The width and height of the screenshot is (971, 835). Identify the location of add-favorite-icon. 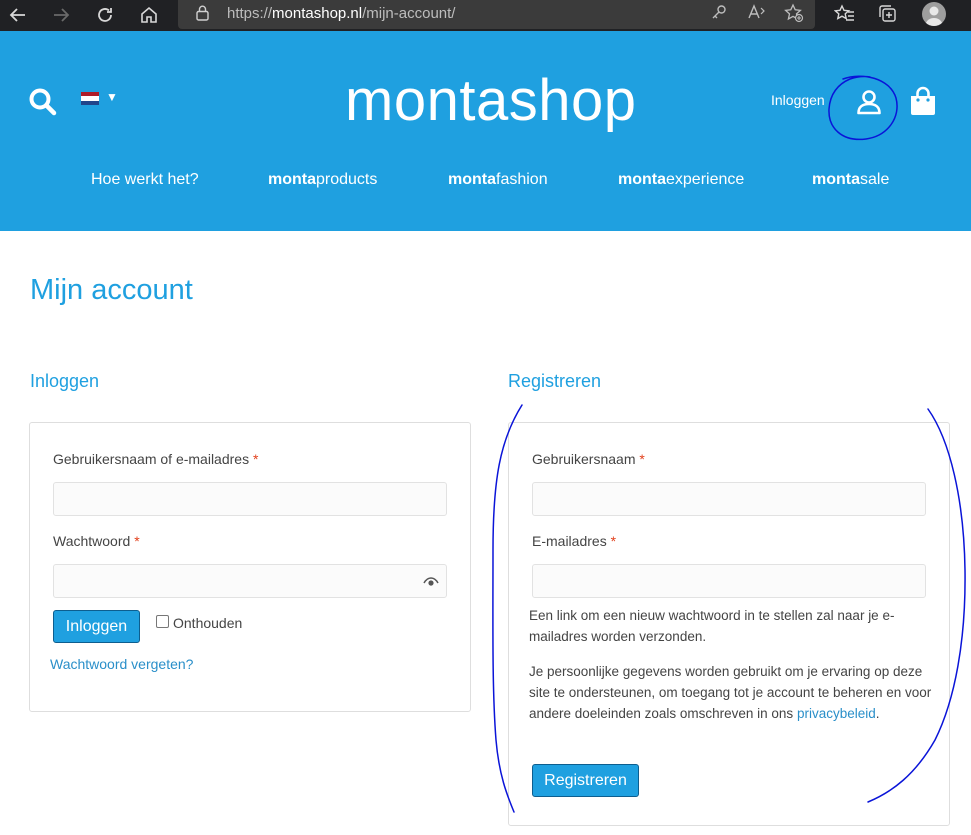
(794, 14).